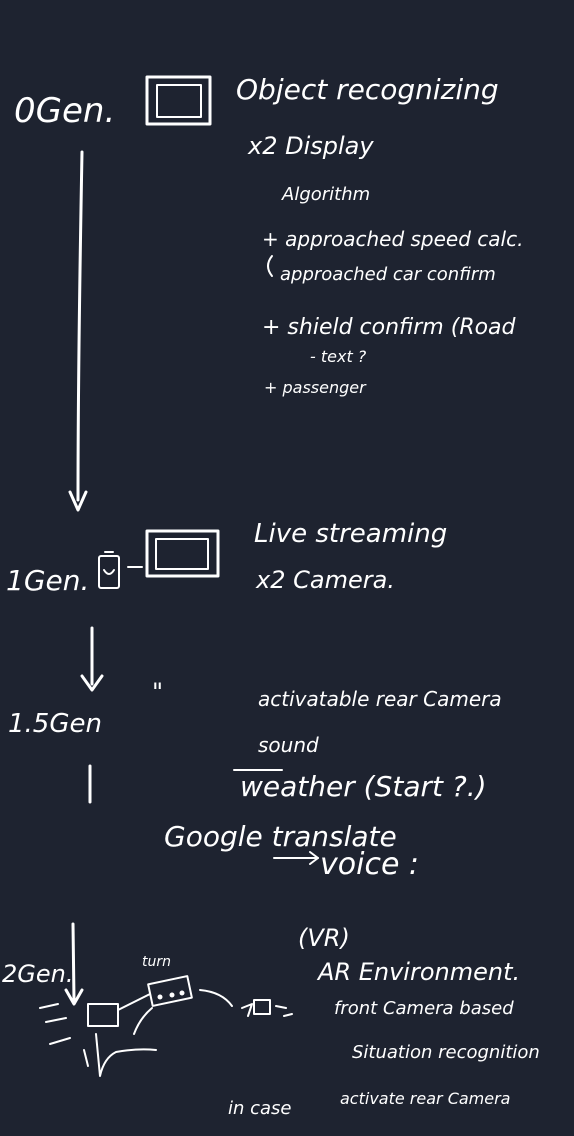  I want to click on gen0-bracket, so click(270, 266).